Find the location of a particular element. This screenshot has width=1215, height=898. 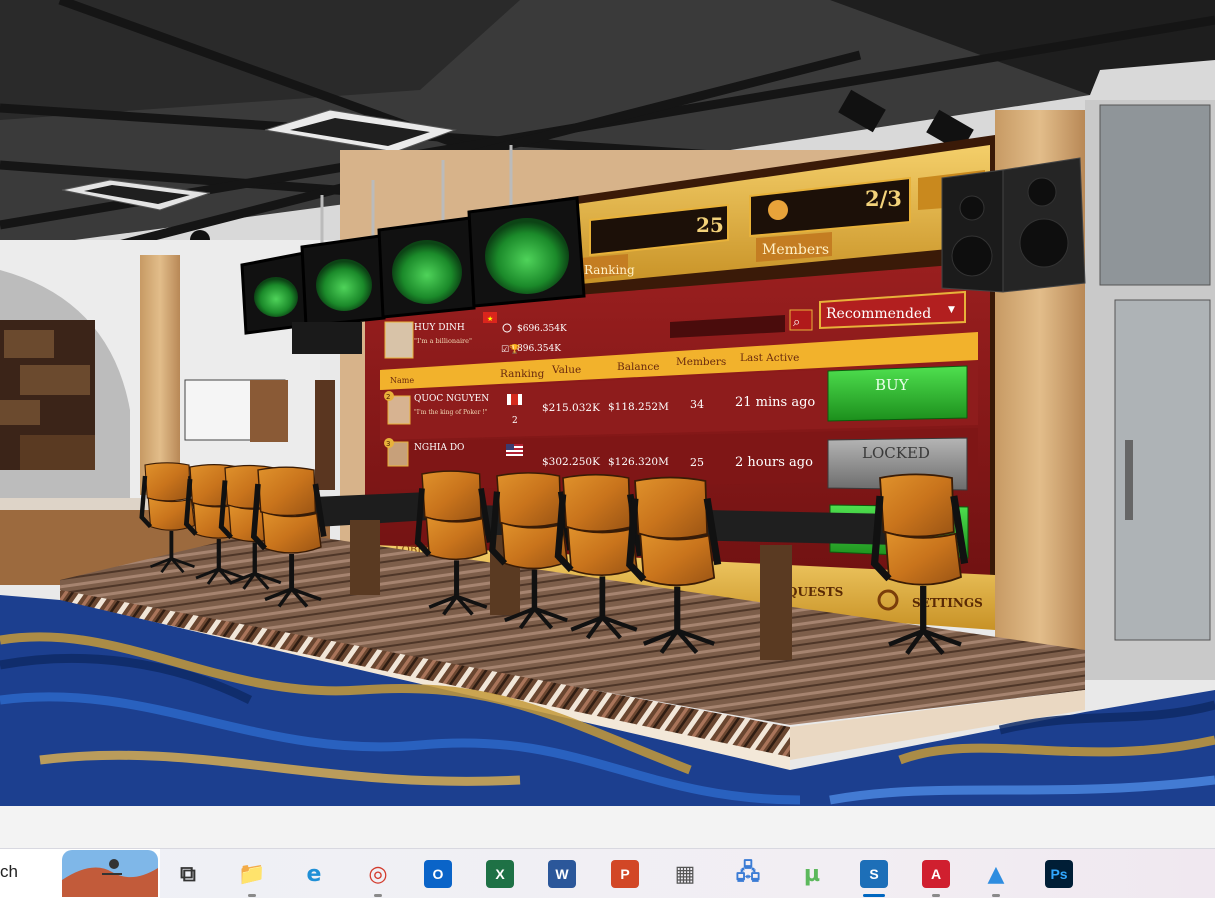

outlook-icon: O is located at coordinates (438, 874).